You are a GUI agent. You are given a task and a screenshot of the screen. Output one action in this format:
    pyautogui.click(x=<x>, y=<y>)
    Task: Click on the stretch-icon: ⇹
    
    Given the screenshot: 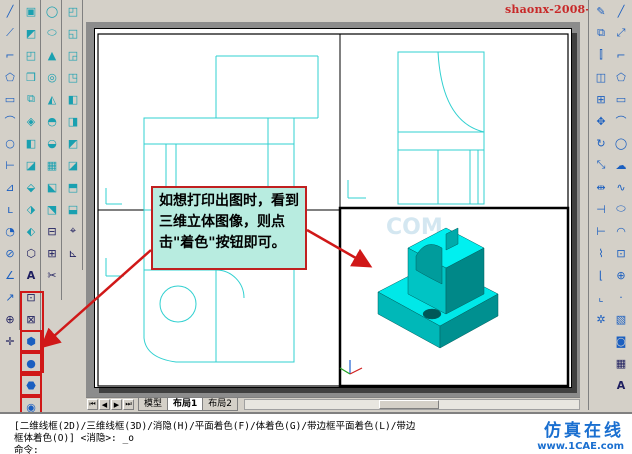 What is the action you would take?
    pyautogui.click(x=601, y=187)
    